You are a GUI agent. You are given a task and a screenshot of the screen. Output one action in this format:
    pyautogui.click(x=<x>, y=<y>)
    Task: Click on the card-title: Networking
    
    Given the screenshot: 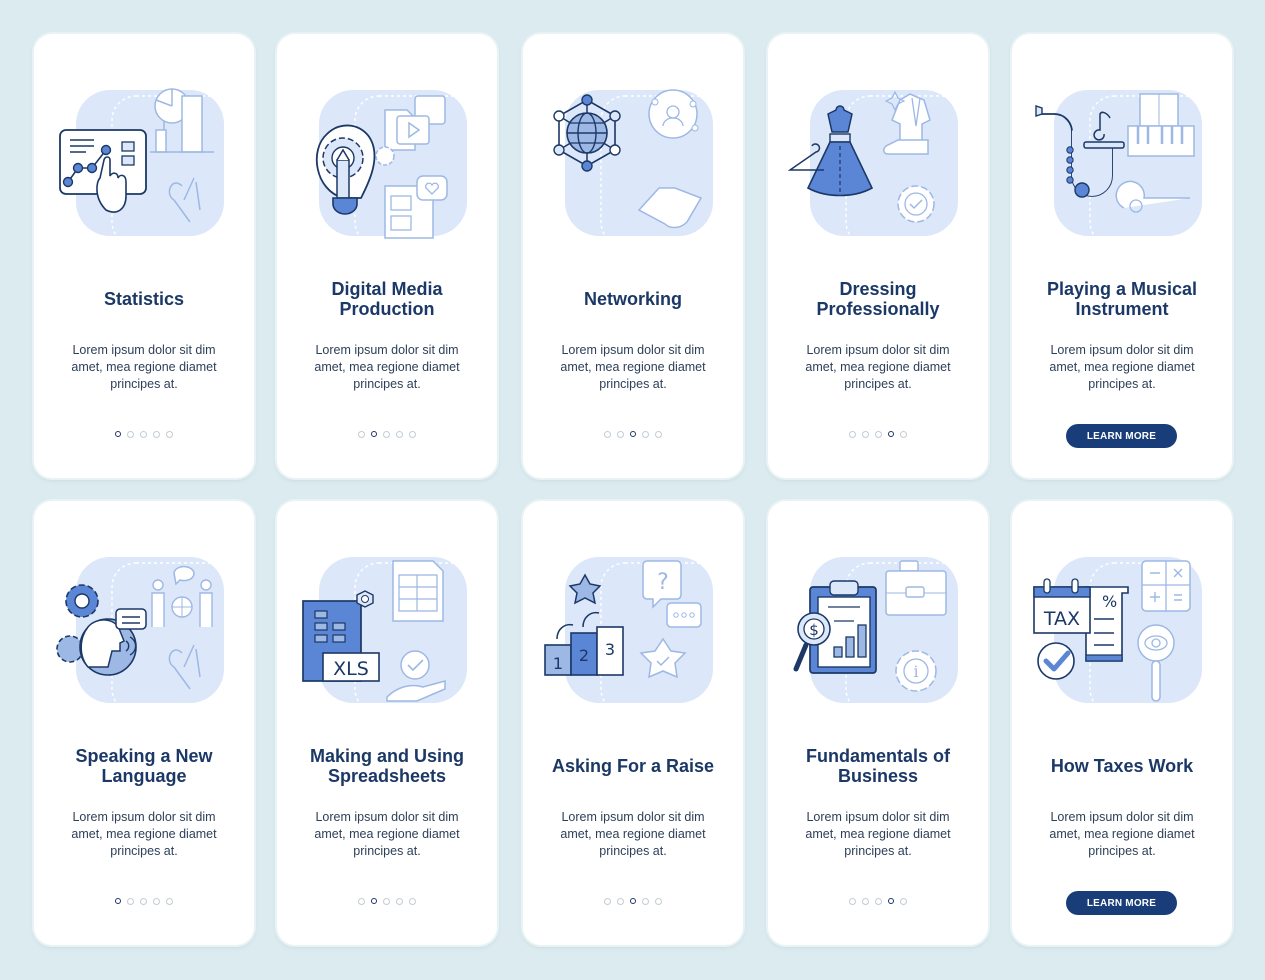 What is the action you would take?
    pyautogui.click(x=632, y=299)
    